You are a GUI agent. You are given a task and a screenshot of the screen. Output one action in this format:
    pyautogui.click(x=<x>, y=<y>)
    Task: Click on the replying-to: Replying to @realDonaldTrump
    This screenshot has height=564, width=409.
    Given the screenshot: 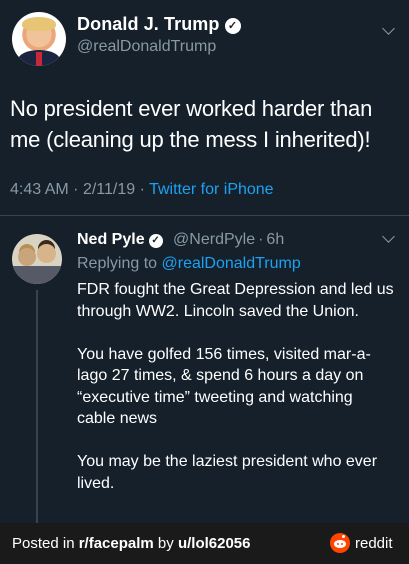 What is the action you would take?
    pyautogui.click(x=189, y=264)
    